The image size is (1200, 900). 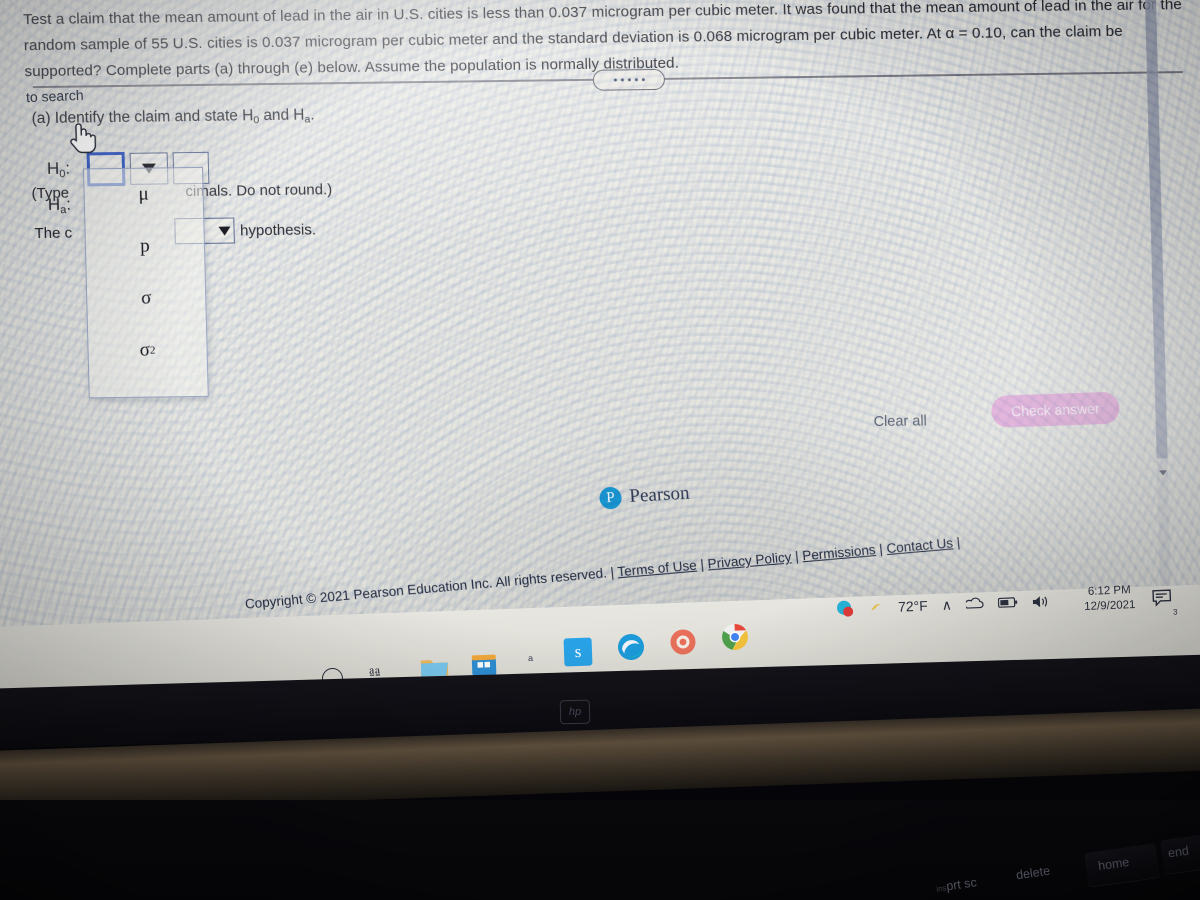 I want to click on laptop-keyboard-deck, so click(x=600, y=850).